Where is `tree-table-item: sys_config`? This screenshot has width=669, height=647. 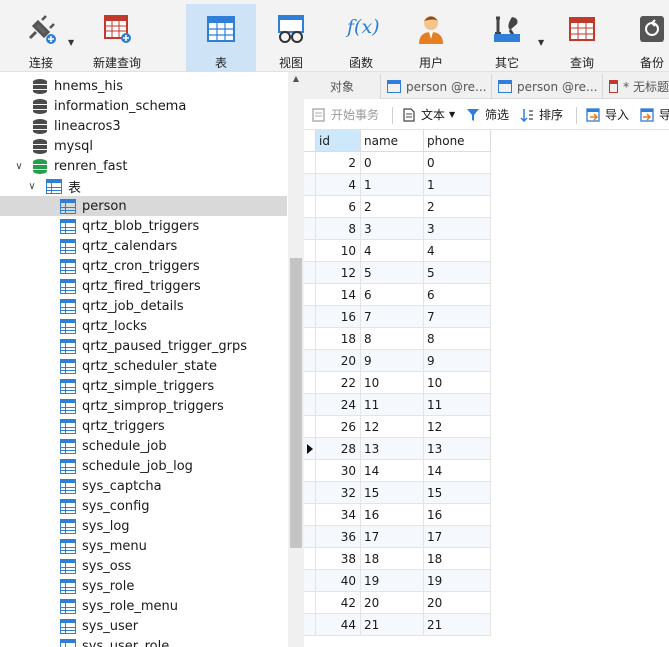 tree-table-item: sys_config is located at coordinates (143, 506).